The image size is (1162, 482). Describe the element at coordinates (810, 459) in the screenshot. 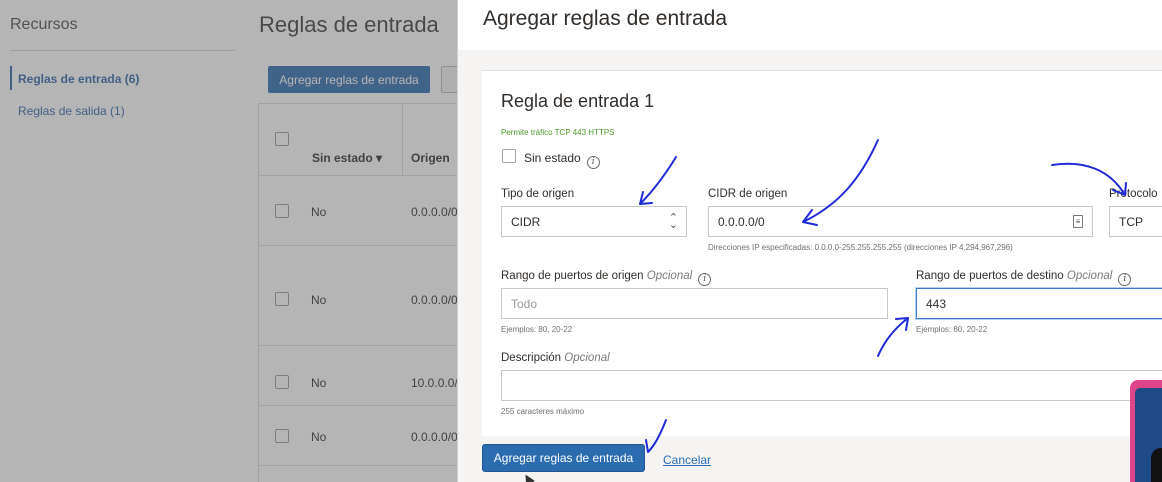

I see `dialog-footer: Agregar reglas de entrada Cancelar` at that location.